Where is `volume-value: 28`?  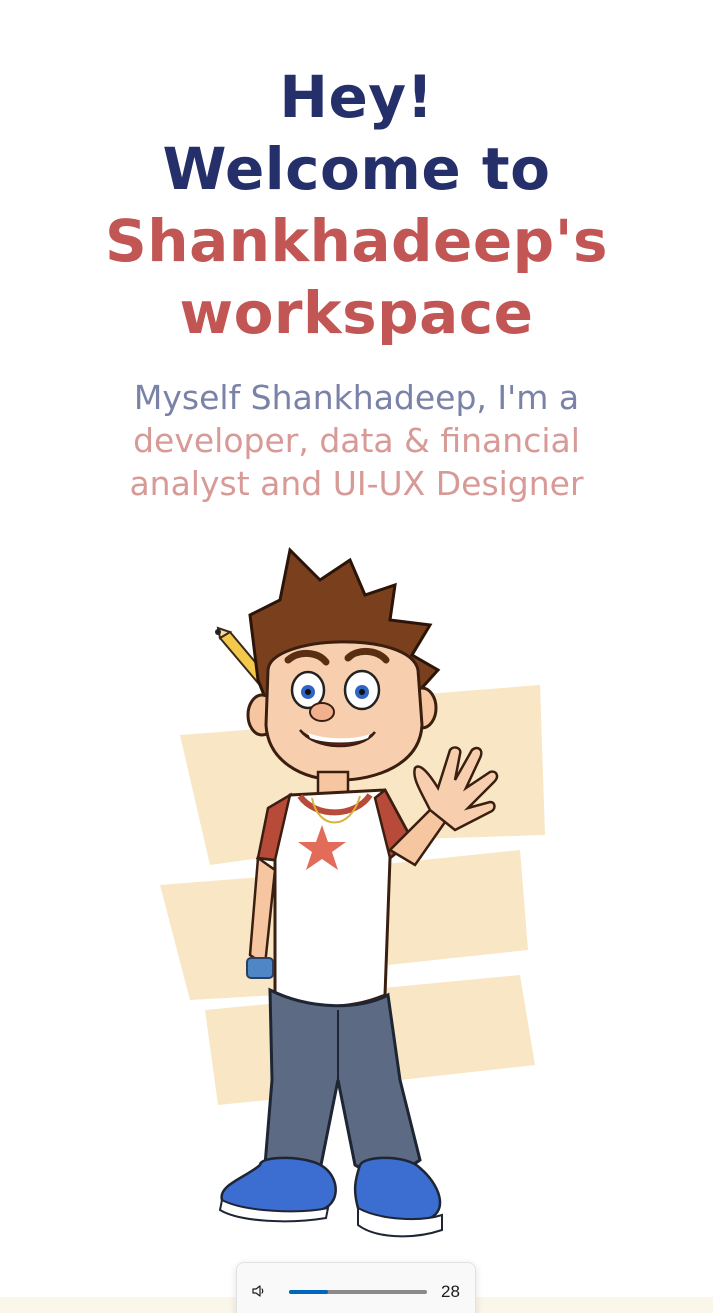 volume-value: 28 is located at coordinates (450, 1291).